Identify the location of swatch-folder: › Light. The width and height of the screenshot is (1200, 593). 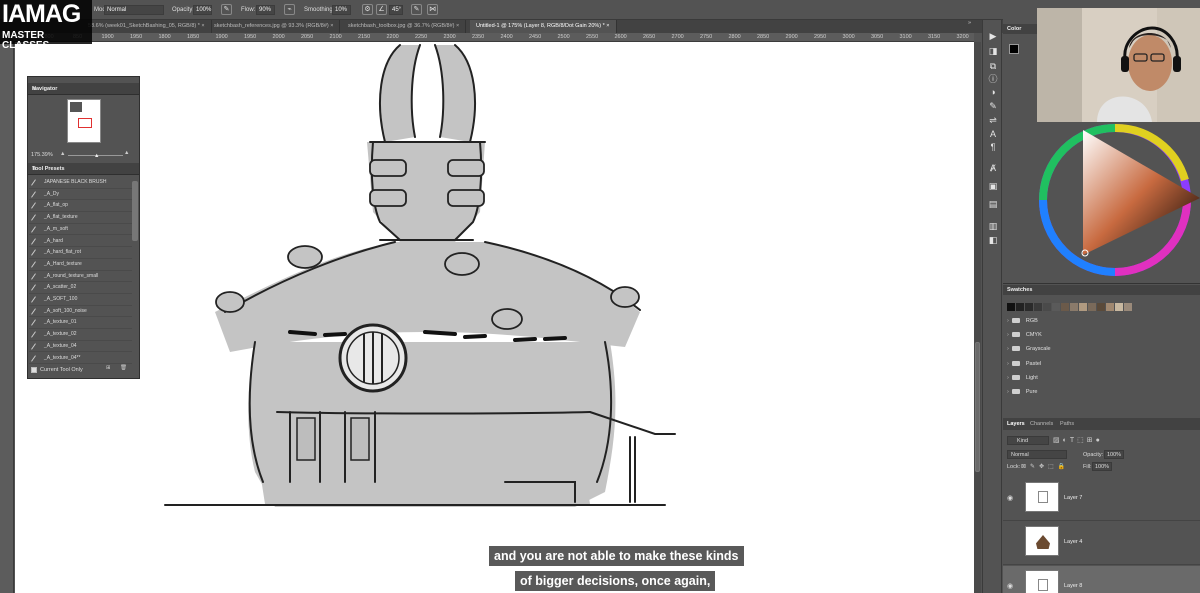
(1022, 378).